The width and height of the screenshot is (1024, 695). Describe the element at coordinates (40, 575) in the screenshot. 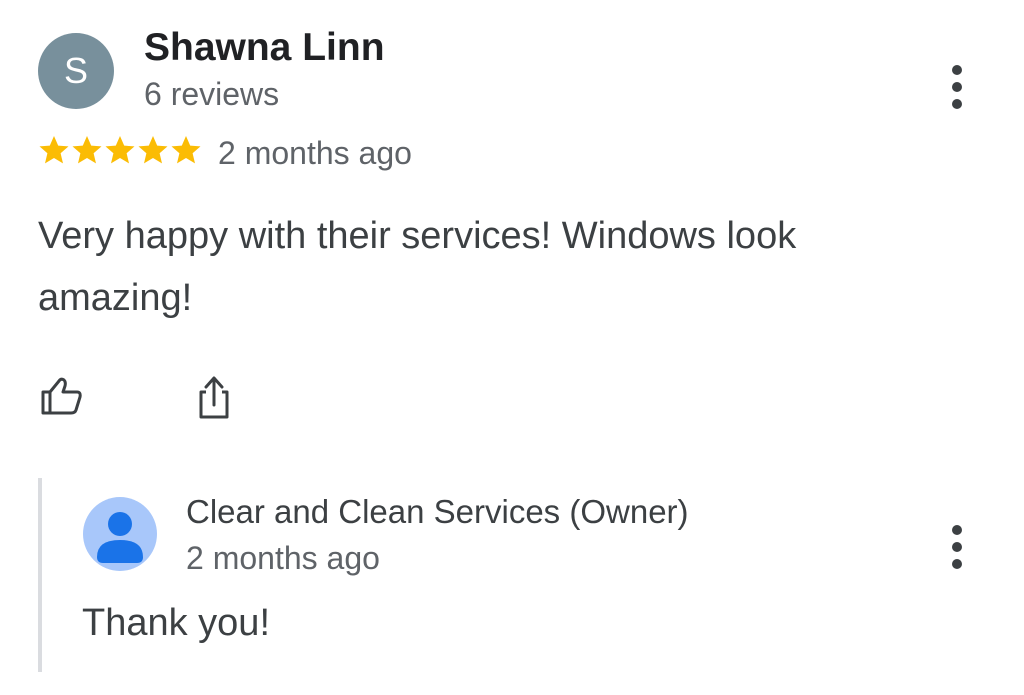

I see `owner-reply-divider` at that location.